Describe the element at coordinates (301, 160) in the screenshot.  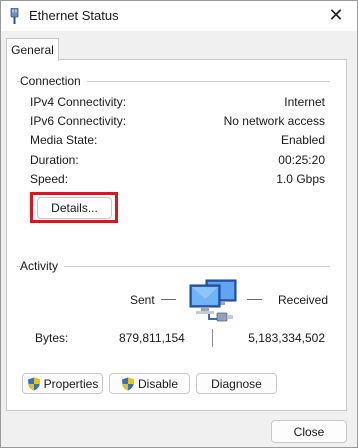
I see `duration-value: 00:25:20` at that location.